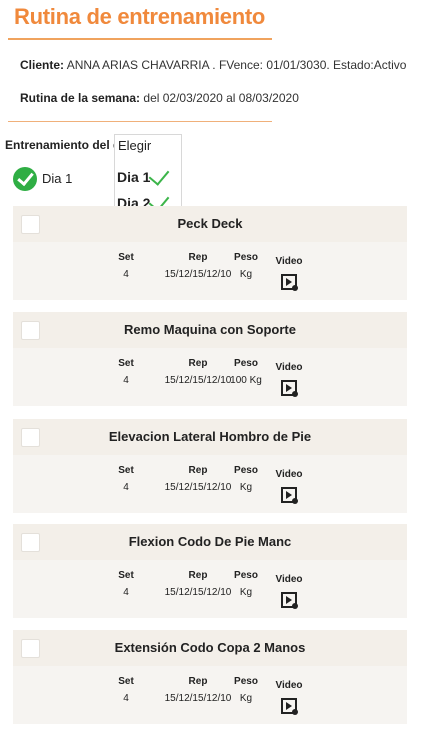  I want to click on week-routine-label: Rutina de la semana:, so click(80, 98).